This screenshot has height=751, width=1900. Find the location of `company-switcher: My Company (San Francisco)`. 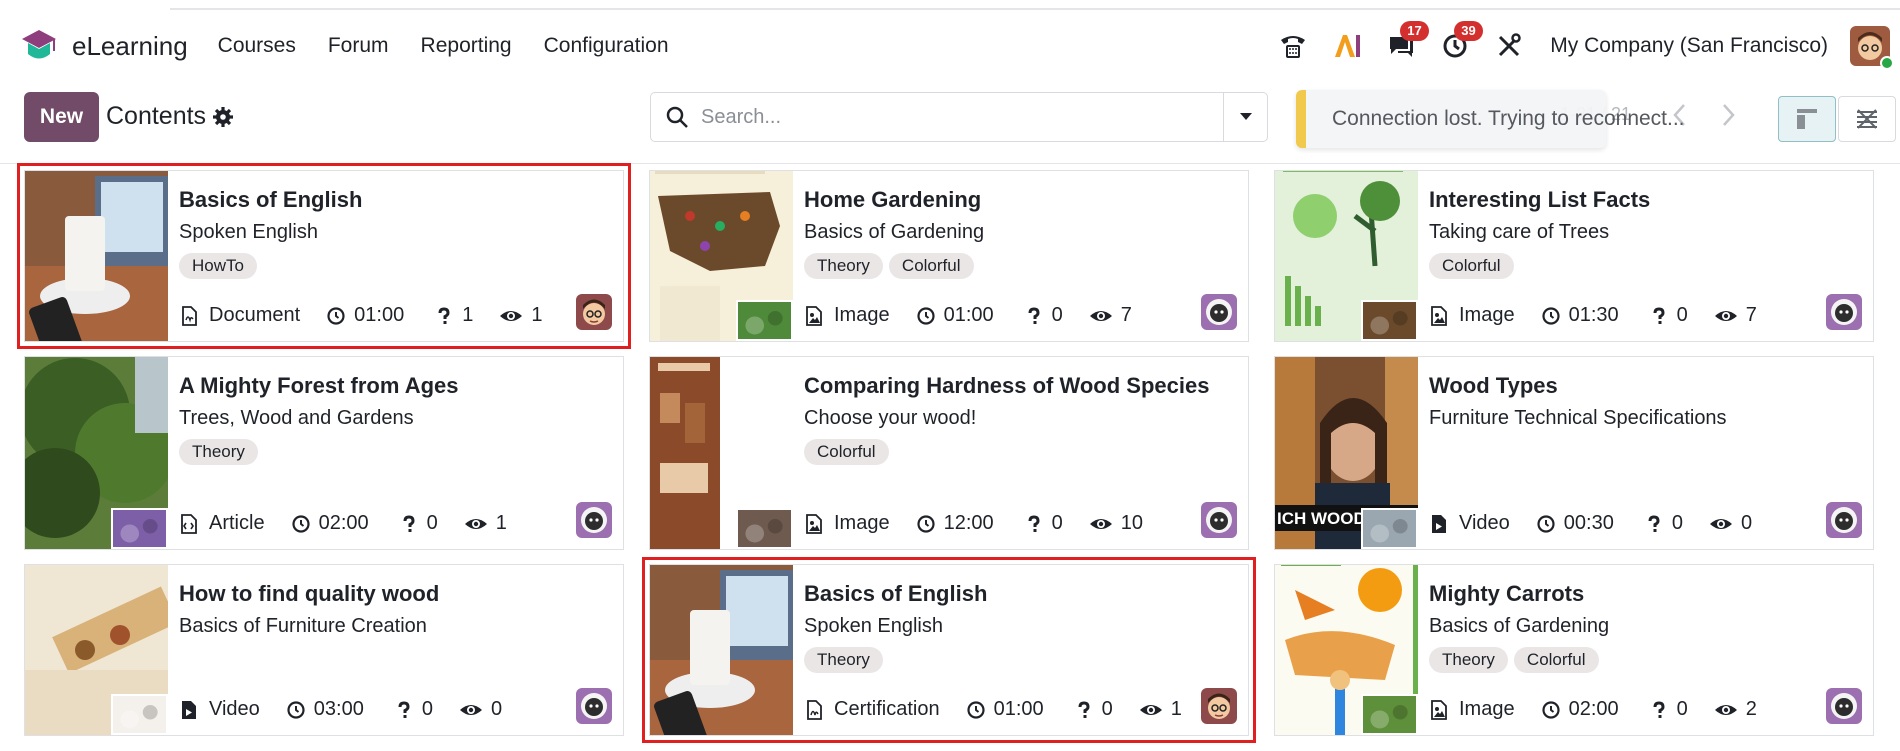

company-switcher: My Company (San Francisco) is located at coordinates (1689, 46).